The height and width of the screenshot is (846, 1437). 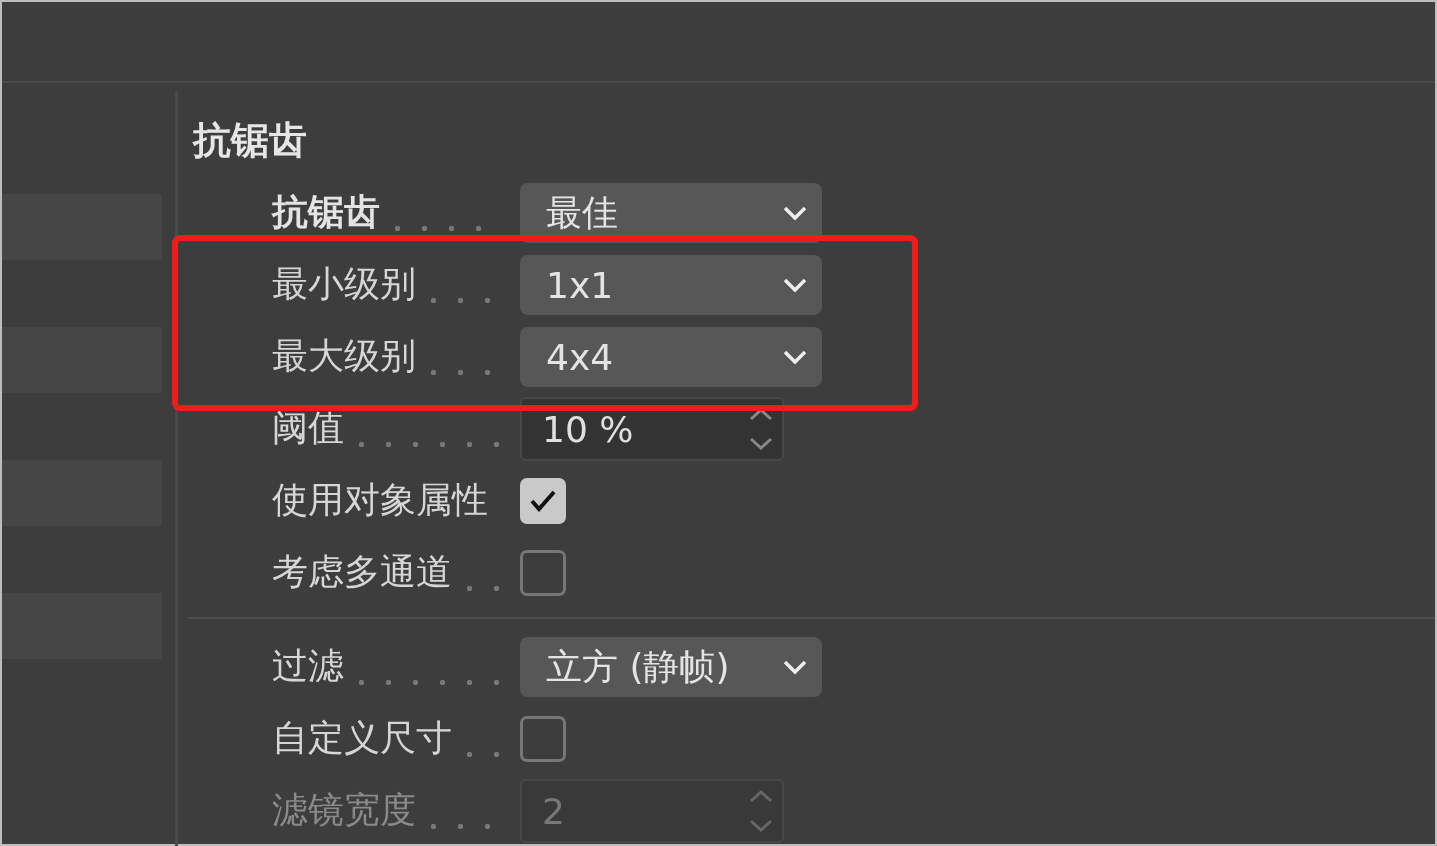 What do you see at coordinates (344, 284) in the screenshot?
I see `field-label: 最小级别` at bounding box center [344, 284].